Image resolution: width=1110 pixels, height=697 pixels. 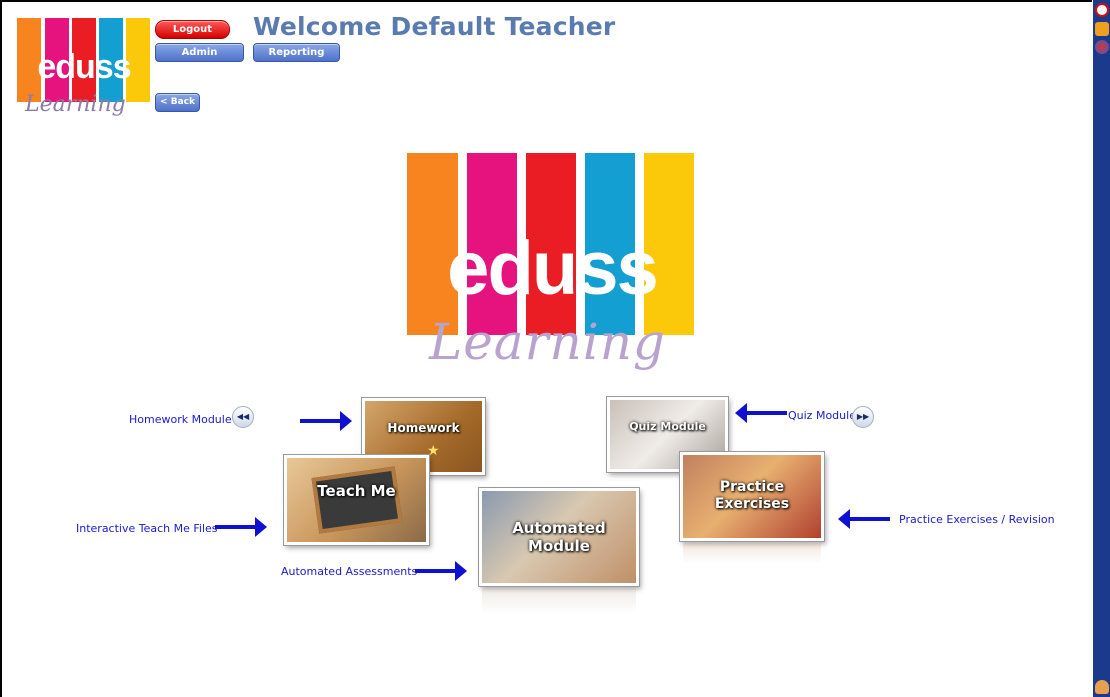 I want to click on teach-me-tile: Teach Me, so click(x=356, y=500).